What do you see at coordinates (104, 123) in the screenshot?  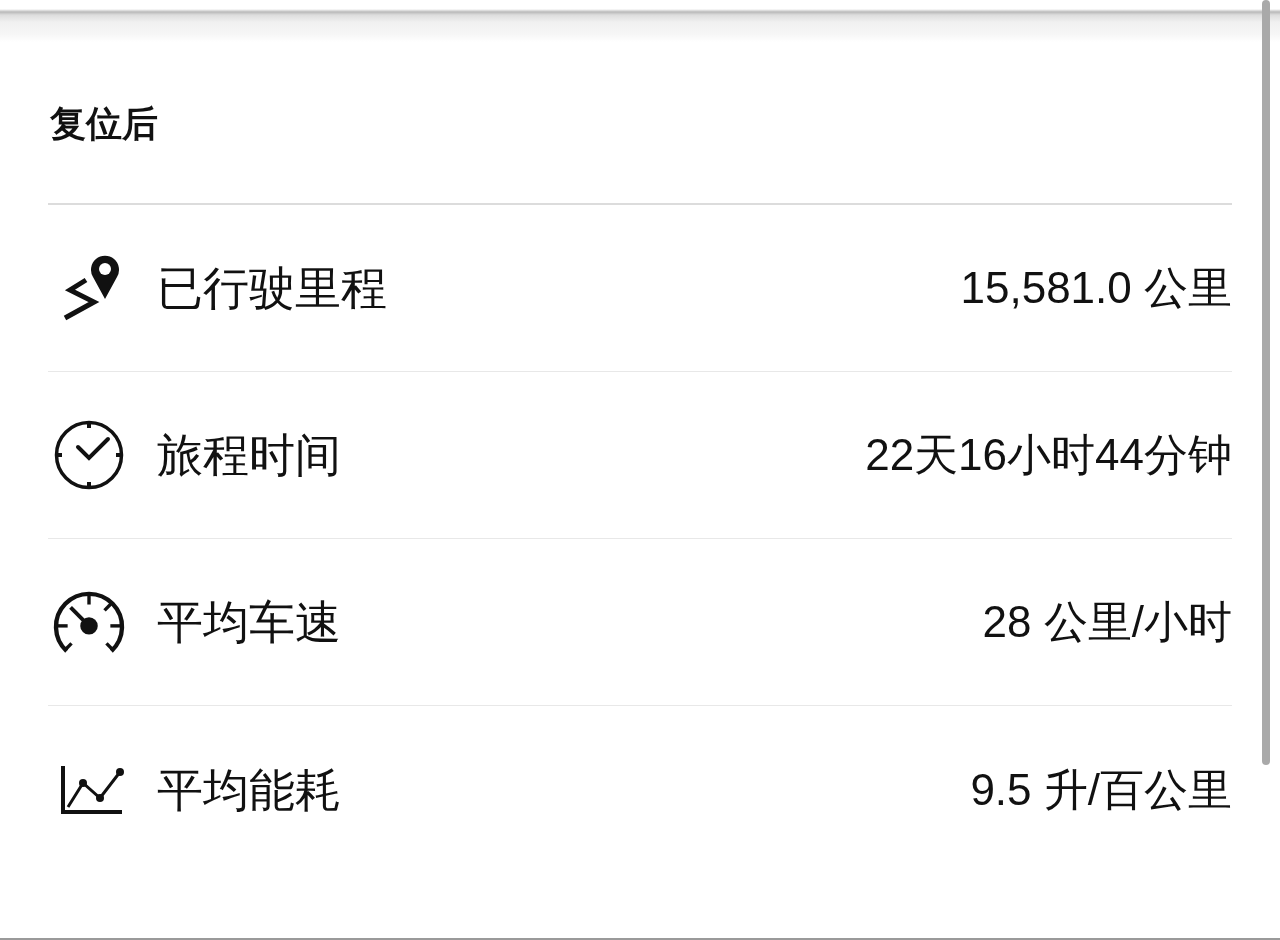 I see `section-title: 复位后` at bounding box center [104, 123].